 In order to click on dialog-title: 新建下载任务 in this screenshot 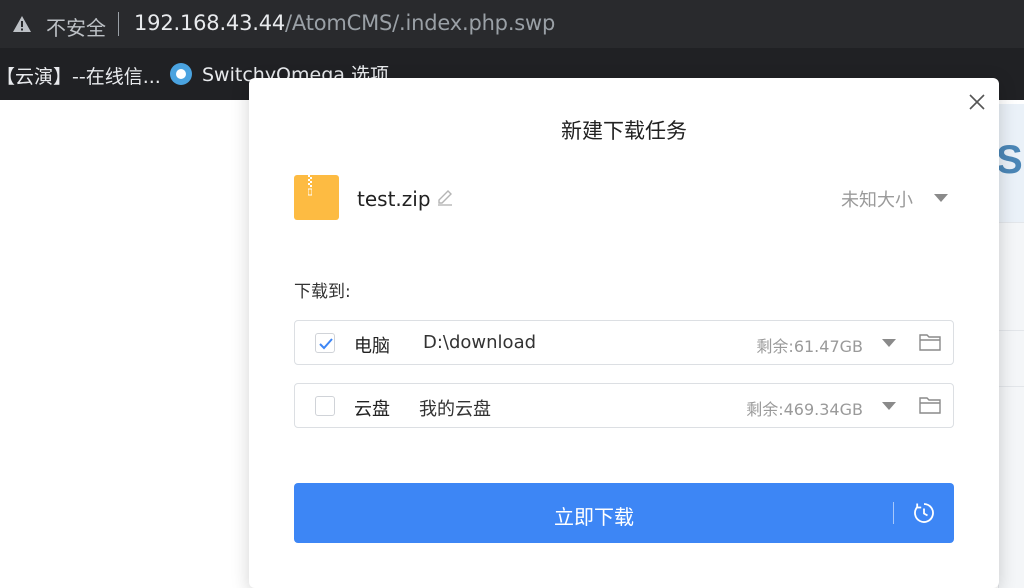, I will do `click(624, 131)`.